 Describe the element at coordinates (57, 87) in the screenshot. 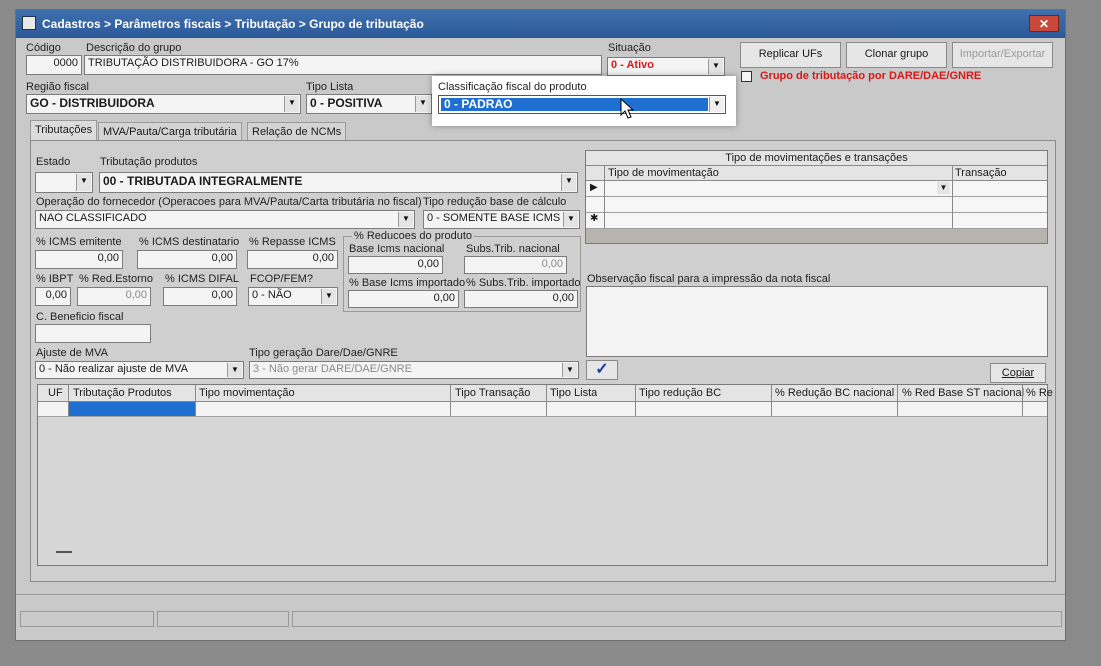

I see `regiao-label: Região fiscal` at that location.